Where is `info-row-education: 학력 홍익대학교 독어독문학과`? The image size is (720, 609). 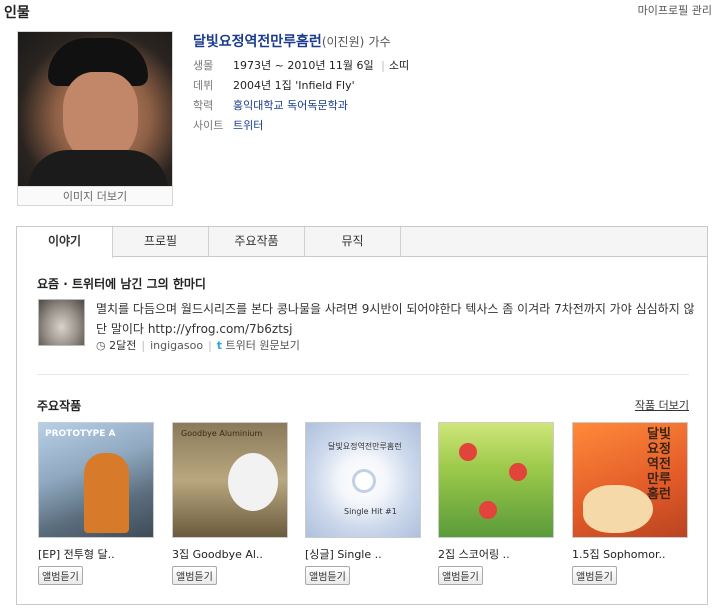 info-row-education: 학력 홍익대학교 독어독문학과 is located at coordinates (301, 106).